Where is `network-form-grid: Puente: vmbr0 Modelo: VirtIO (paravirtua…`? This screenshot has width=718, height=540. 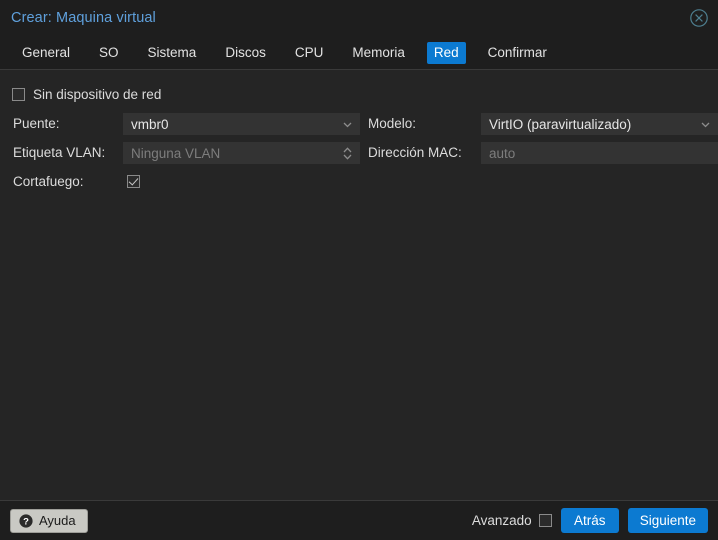
network-form-grid: Puente: vmbr0 Modelo: VirtIO (paravirtua… is located at coordinates (364, 153).